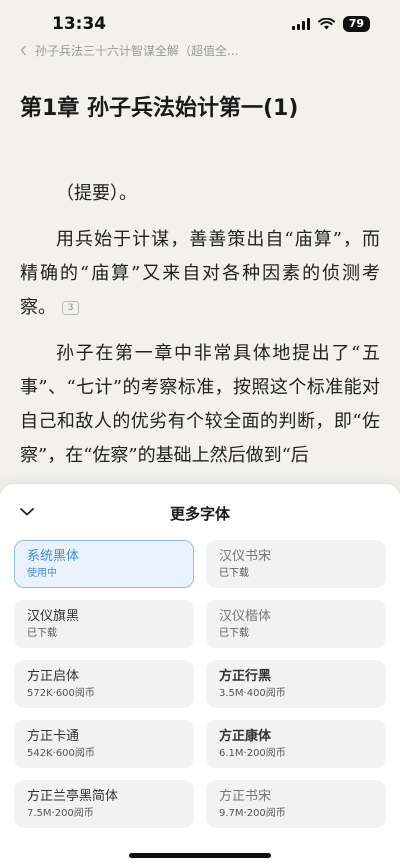 This screenshot has width=400, height=866. What do you see at coordinates (104, 624) in the screenshot?
I see `font-option-hanyi-qihei: 汉仪旗黑 已下载` at bounding box center [104, 624].